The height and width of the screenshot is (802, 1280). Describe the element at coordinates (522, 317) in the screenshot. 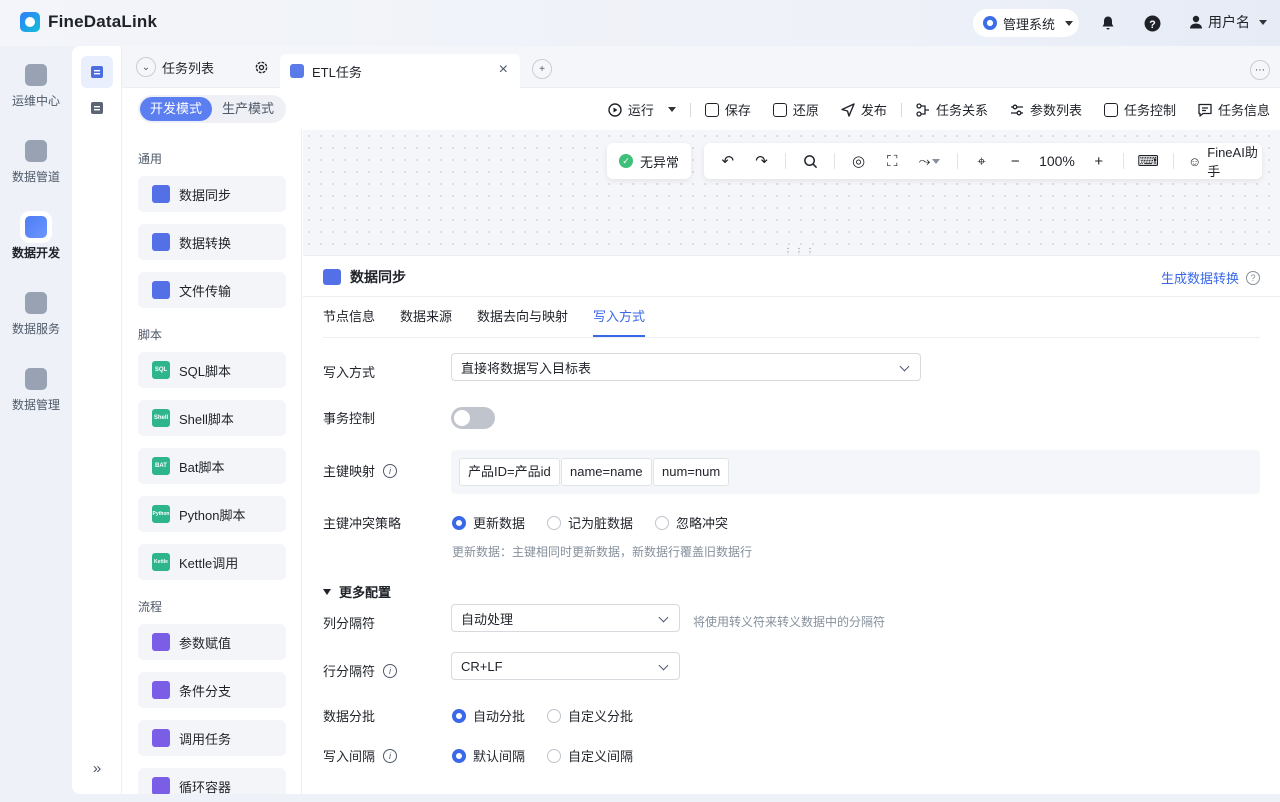

I see `tab-destination-mapping: 数据去向与映射` at that location.